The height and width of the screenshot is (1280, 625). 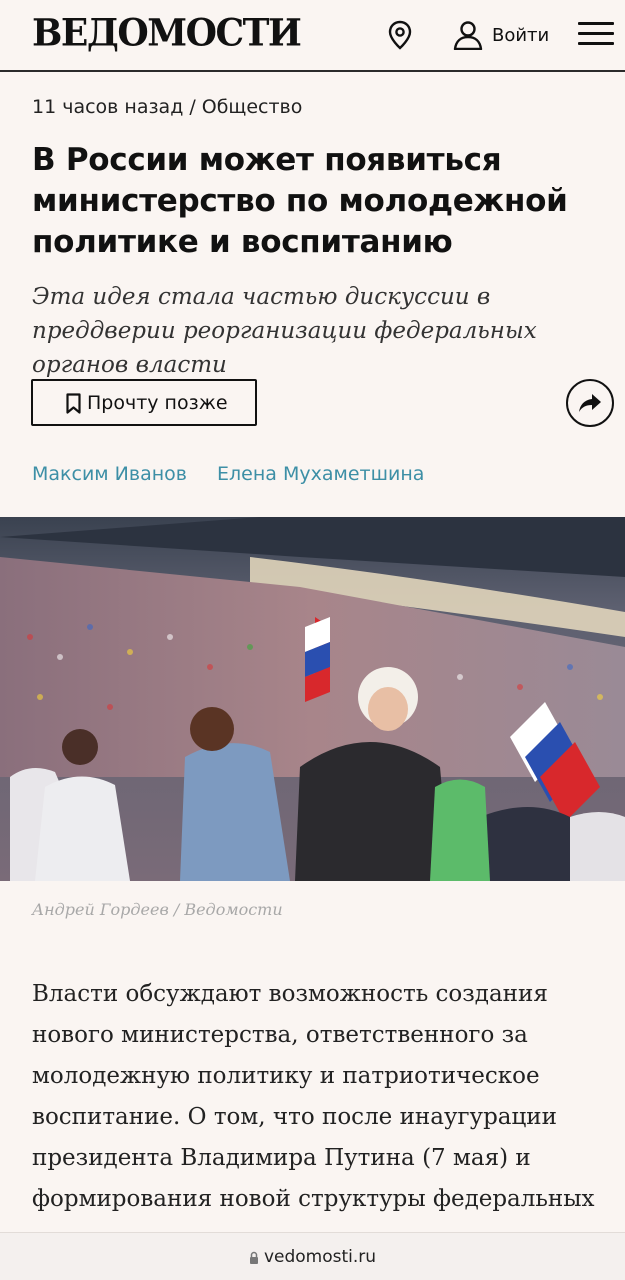 I want to click on read-later-label: Прочту позже, so click(x=157, y=402).